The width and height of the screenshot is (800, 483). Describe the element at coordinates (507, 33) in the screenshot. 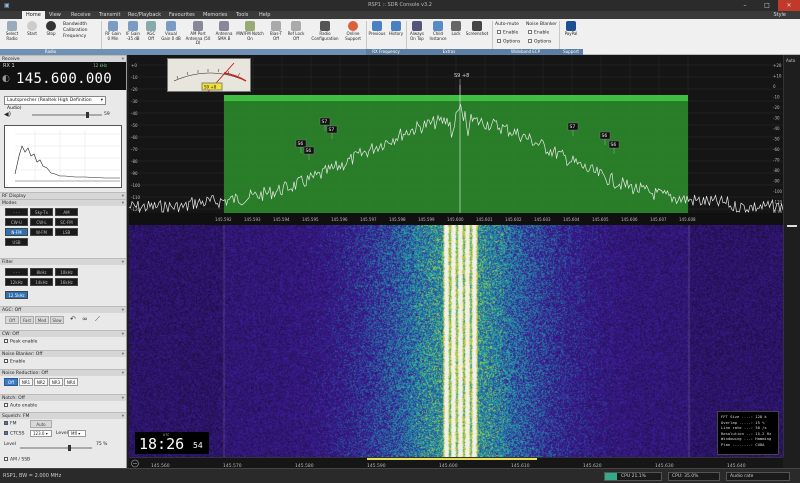

I see `auto-mute-enable: Enable` at that location.